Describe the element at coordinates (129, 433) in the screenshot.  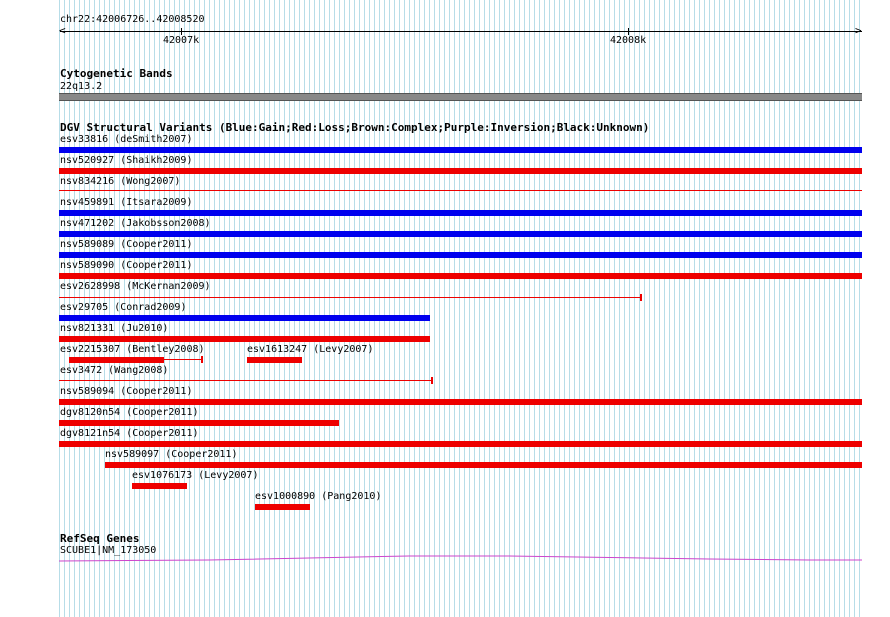
I see `dgv-feature-label: dgv8121n54 (Cooper2011)` at that location.